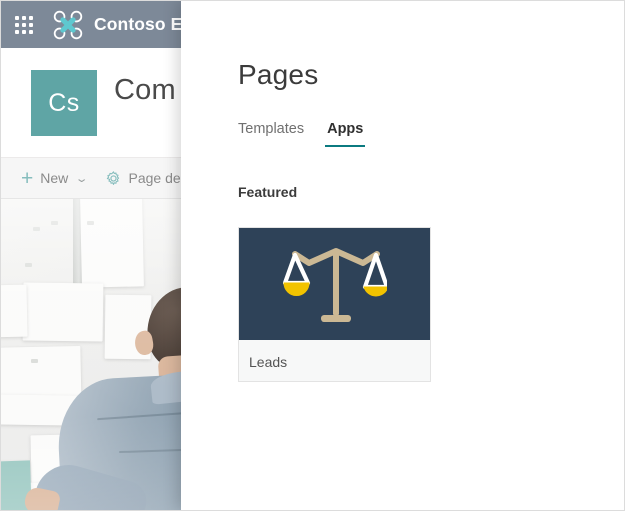  I want to click on app-card-leads: Leads, so click(334, 304).